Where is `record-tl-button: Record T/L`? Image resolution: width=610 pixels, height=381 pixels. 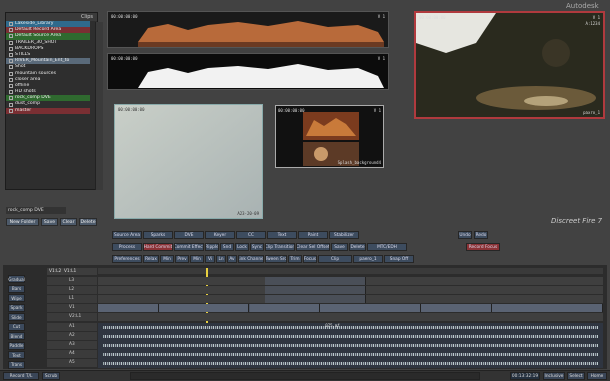 record-tl-button: Record T/L is located at coordinates (21, 376).